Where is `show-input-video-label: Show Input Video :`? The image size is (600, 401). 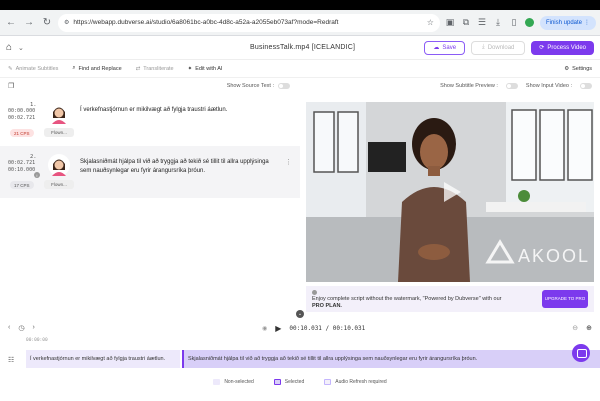
show-input-video-label: Show Input Video : is located at coordinates (548, 86).